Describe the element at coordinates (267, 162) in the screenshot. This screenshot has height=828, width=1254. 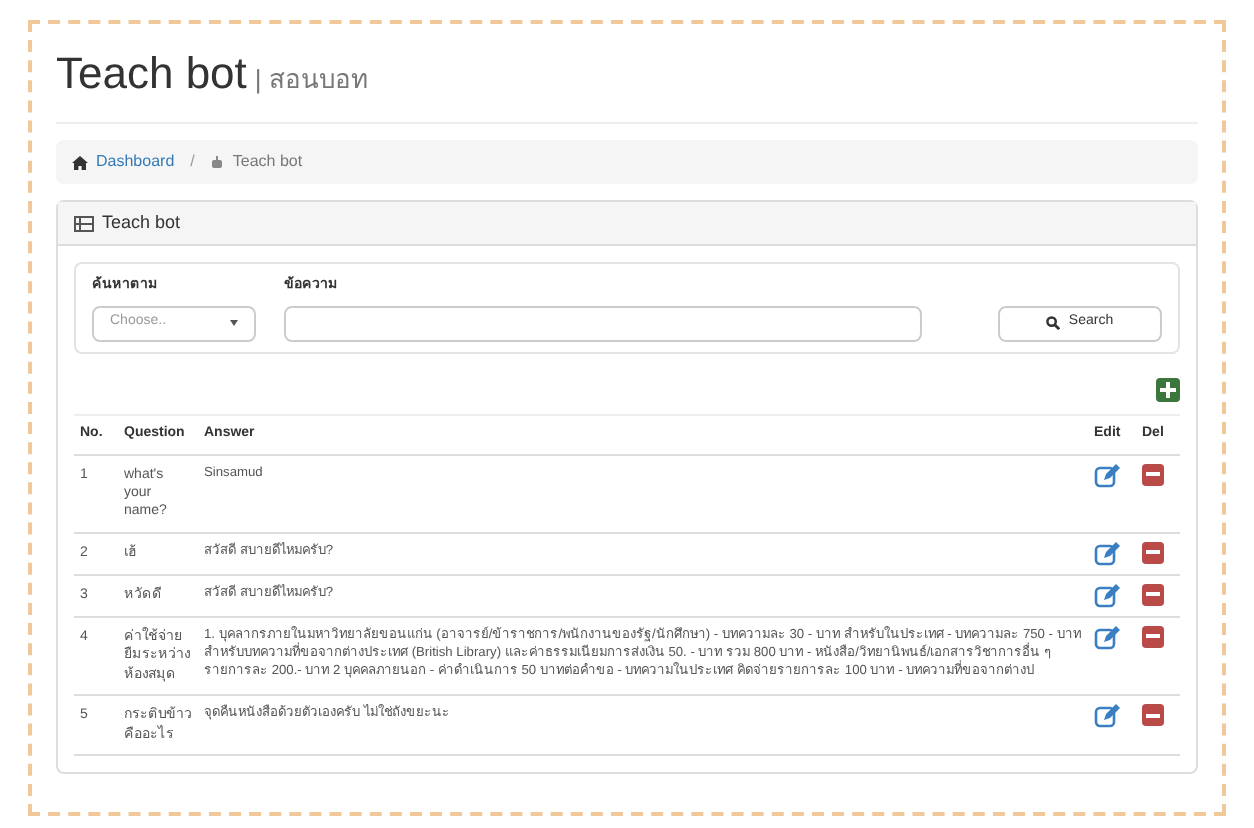
I see `breadcrumb-current: Teach bot` at that location.